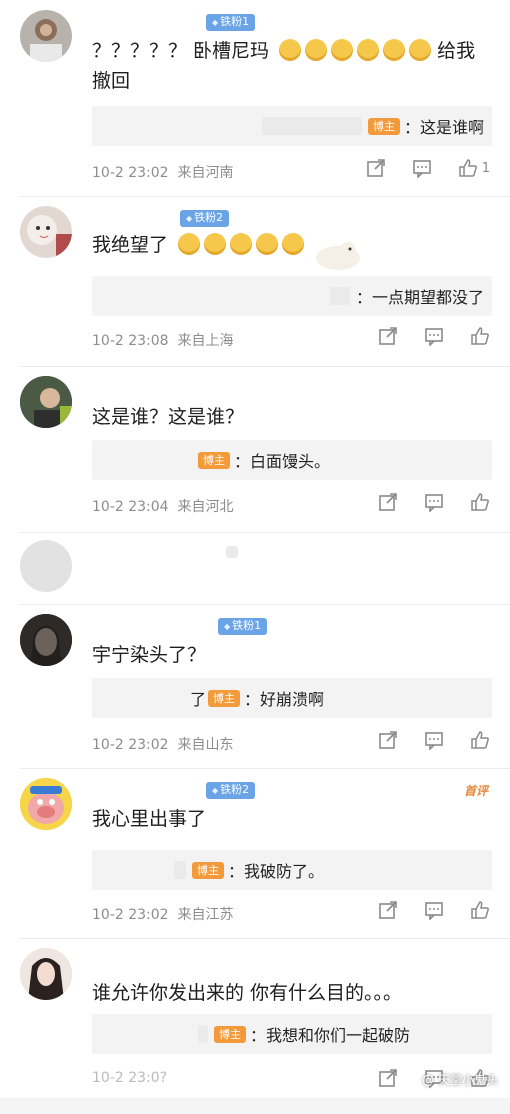  I want to click on comment-text: ？？？？？ 卧槽尼玛 给我 撤回, so click(292, 66).